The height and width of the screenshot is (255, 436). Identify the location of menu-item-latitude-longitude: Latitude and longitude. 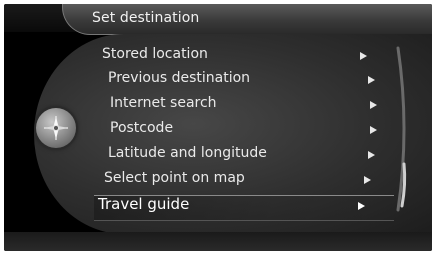
(187, 153).